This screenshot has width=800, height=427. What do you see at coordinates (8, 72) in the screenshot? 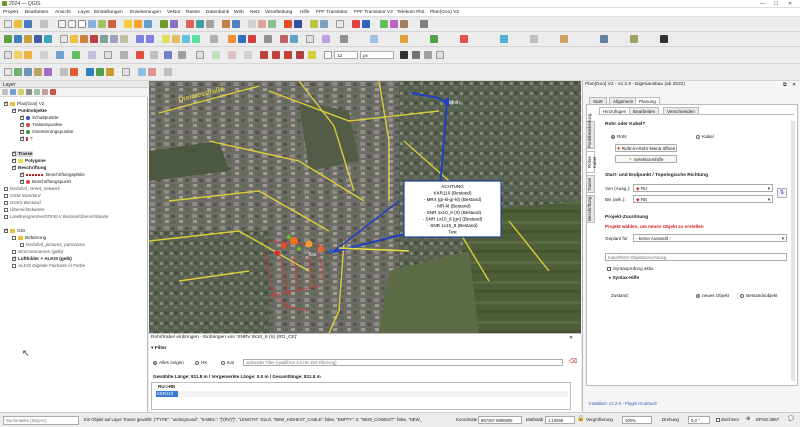
I see `layer-props-icon` at bounding box center [8, 72].